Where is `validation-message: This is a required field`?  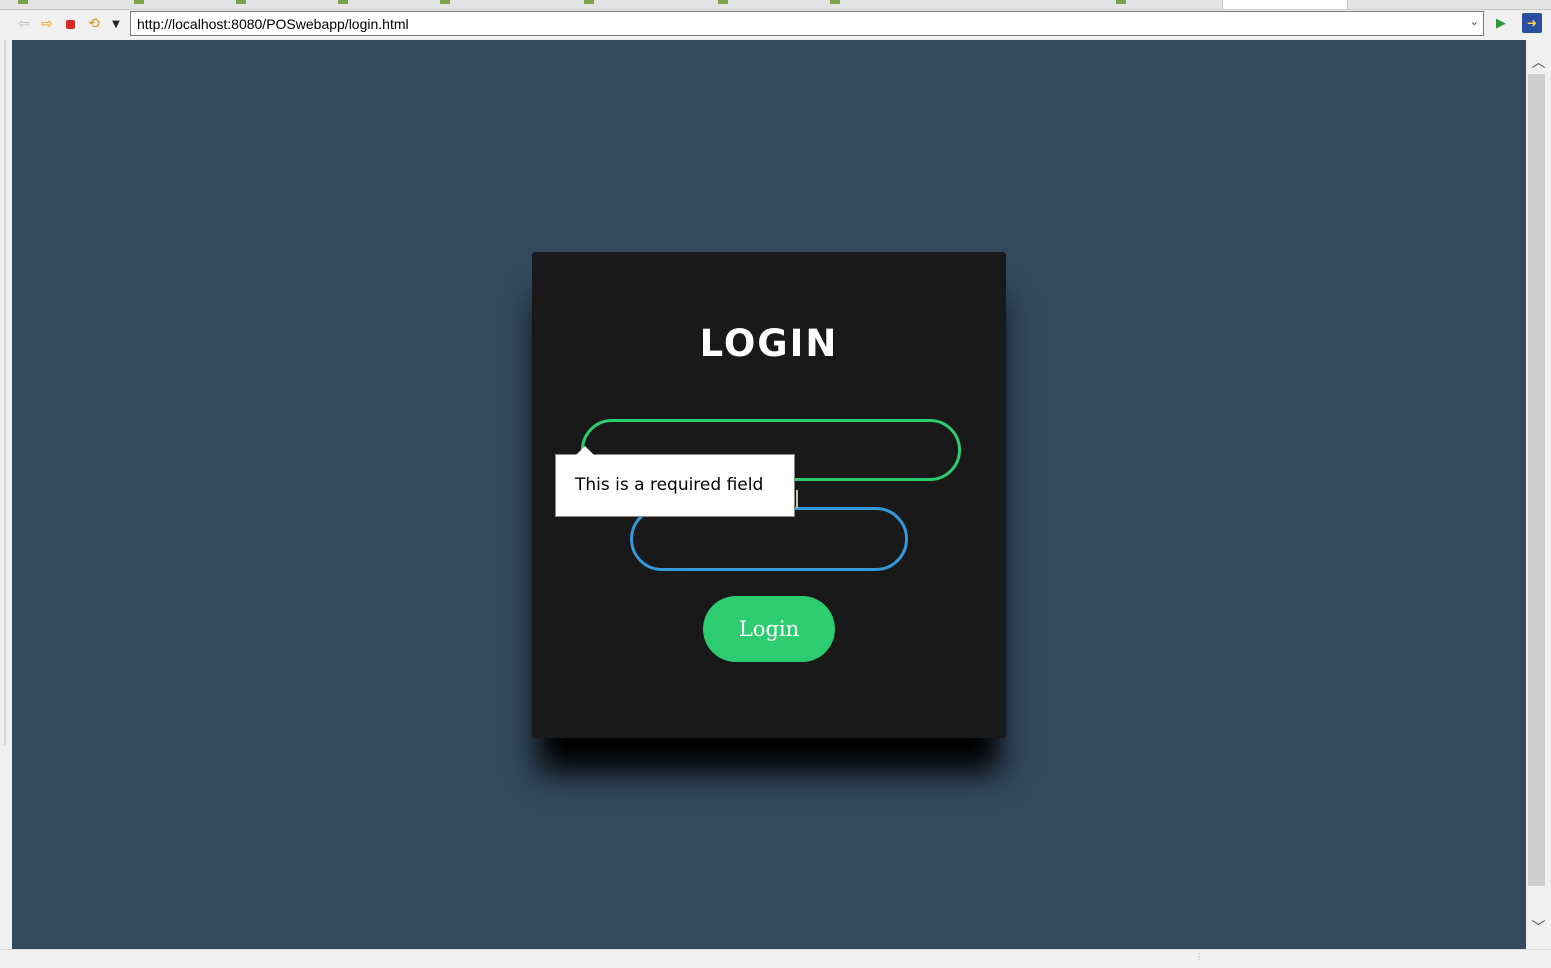
validation-message: This is a required field is located at coordinates (669, 485).